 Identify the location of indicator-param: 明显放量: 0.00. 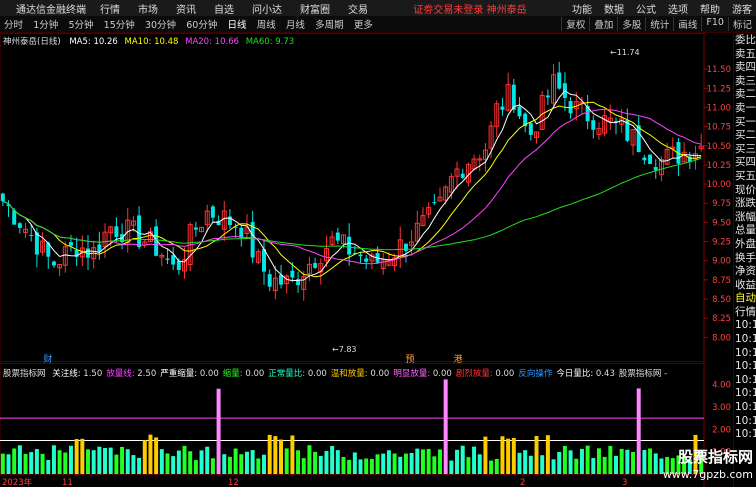
(422, 374).